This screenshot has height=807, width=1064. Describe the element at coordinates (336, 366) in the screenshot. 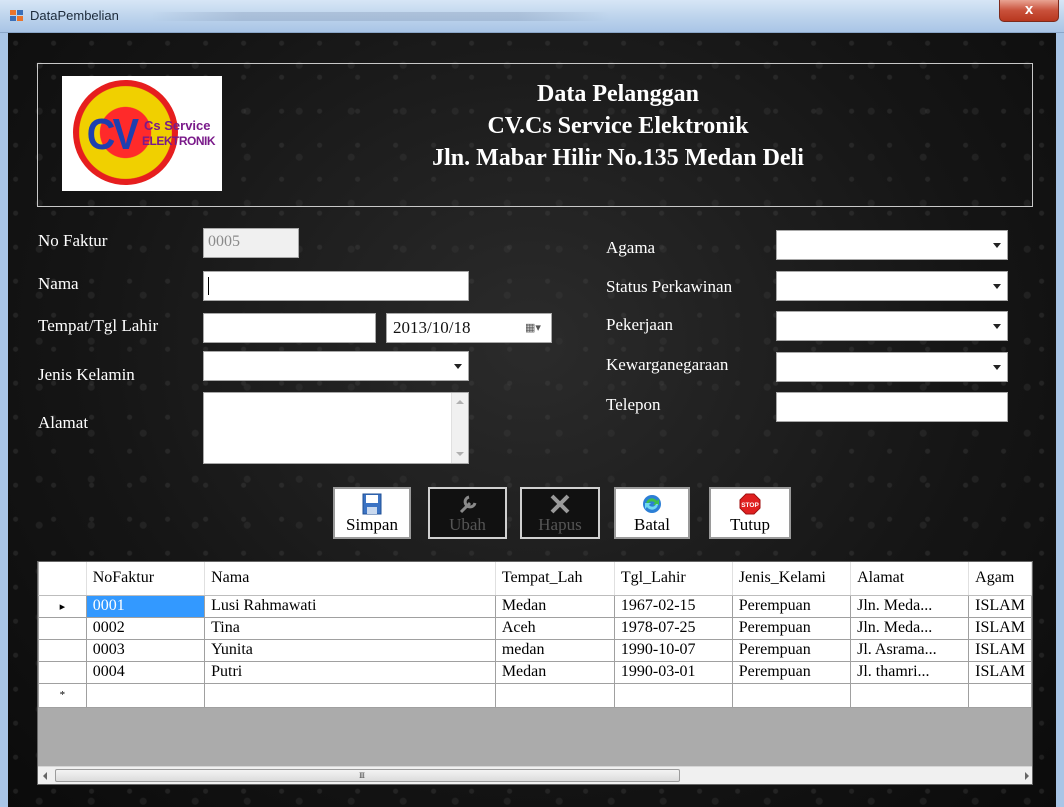

I see `jenis-kelamin-combo` at that location.